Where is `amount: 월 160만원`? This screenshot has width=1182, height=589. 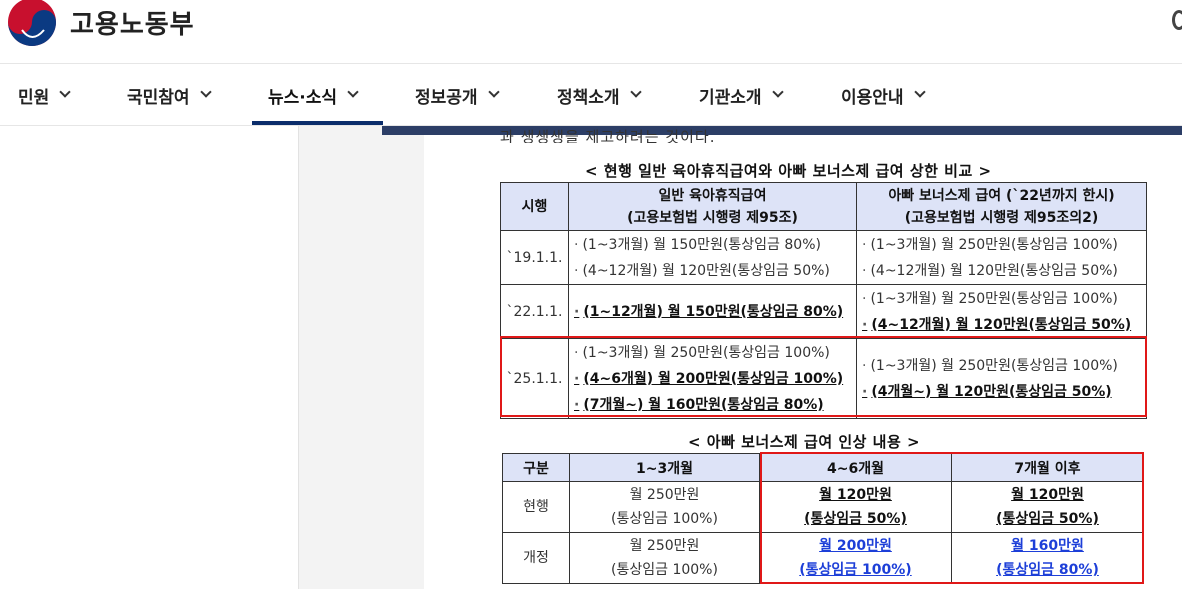
amount: 월 160만원 is located at coordinates (1047, 546).